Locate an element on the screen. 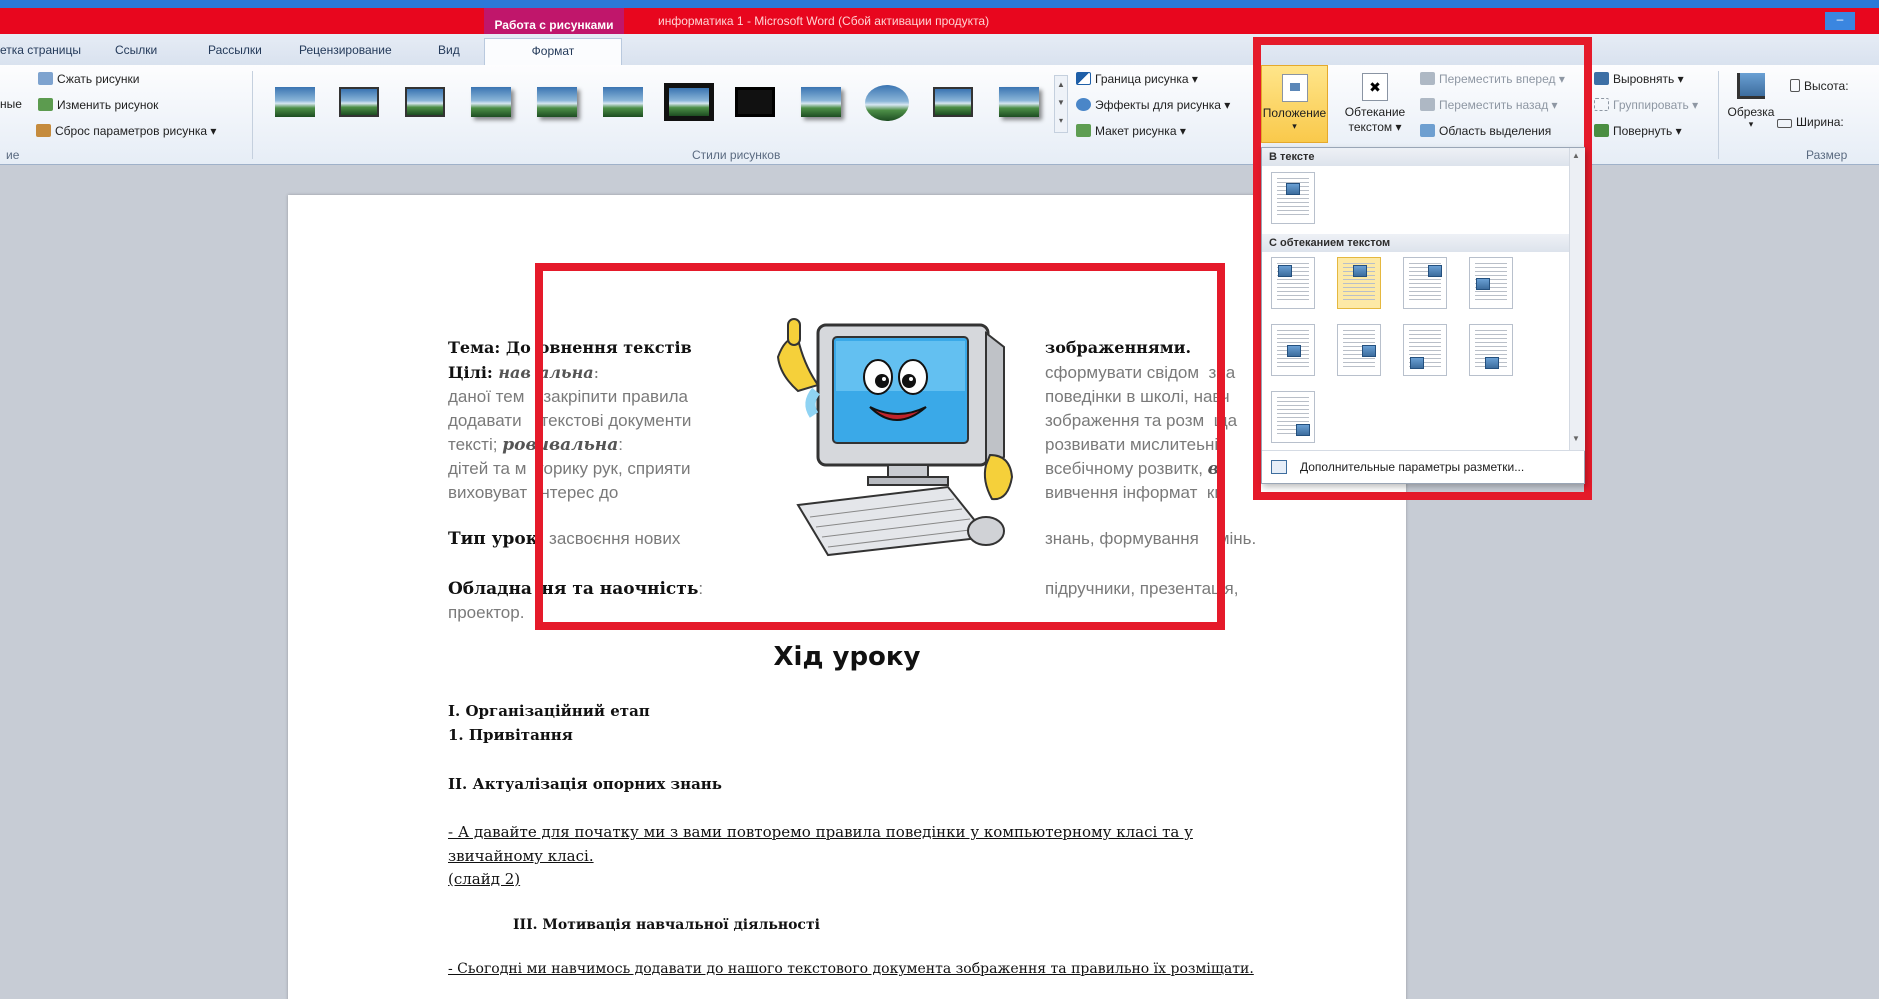  position-bottom-right-option is located at coordinates (1293, 417).